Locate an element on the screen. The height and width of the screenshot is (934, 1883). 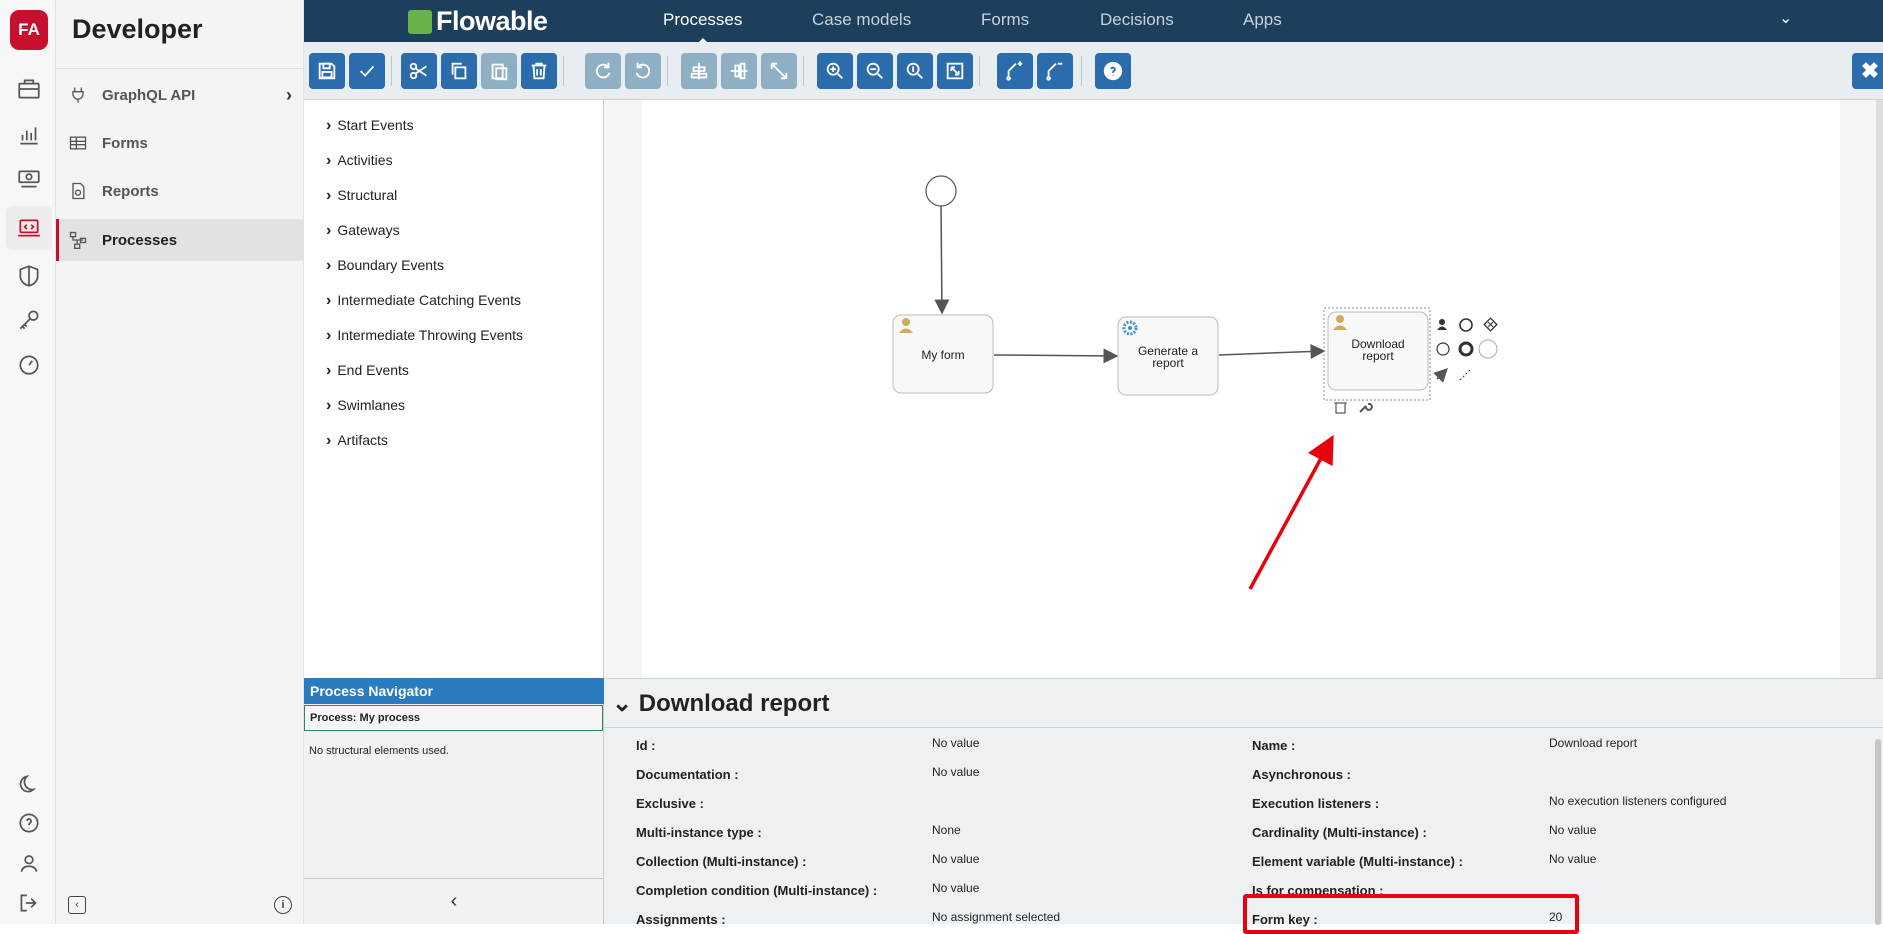
dashboard-icon is located at coordinates (29, 364).